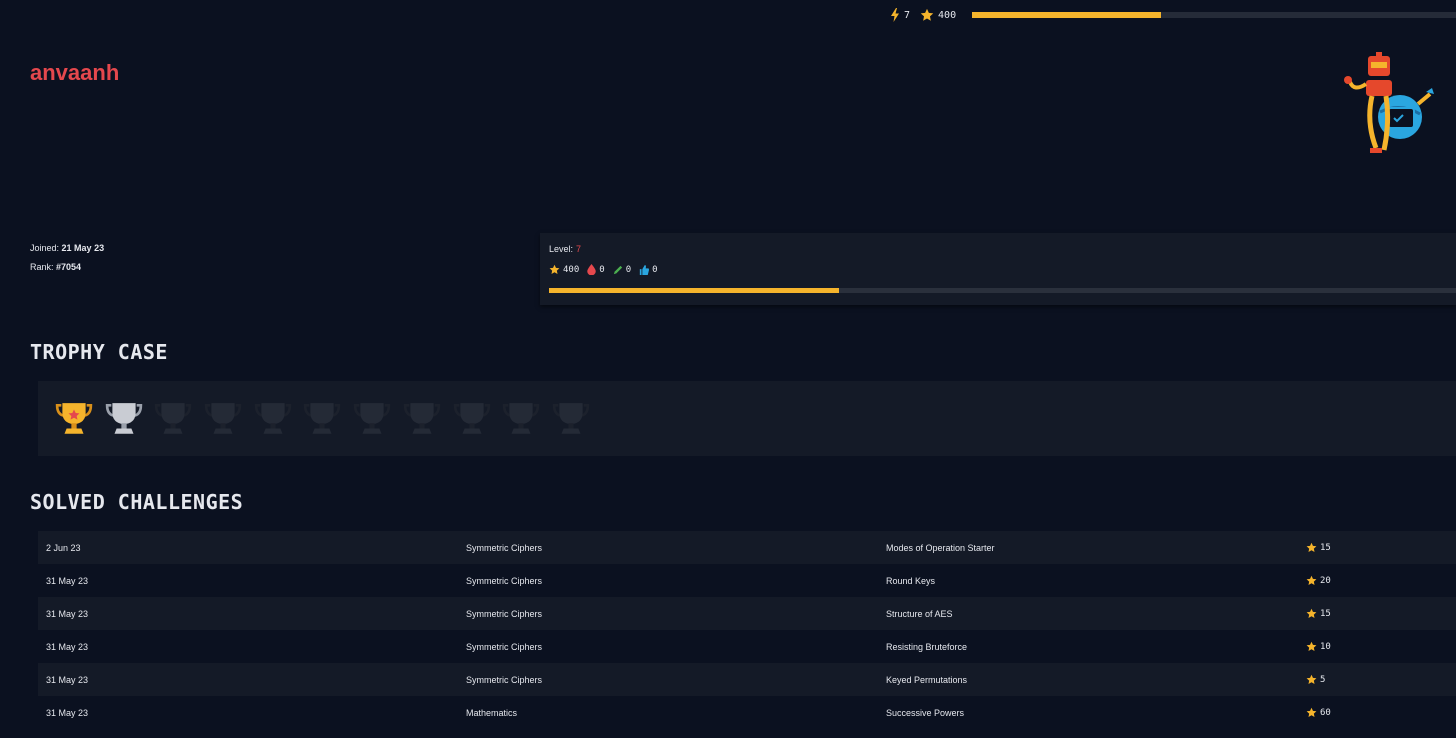 This screenshot has width=1456, height=738. I want to click on likes-stat: 0, so click(648, 269).